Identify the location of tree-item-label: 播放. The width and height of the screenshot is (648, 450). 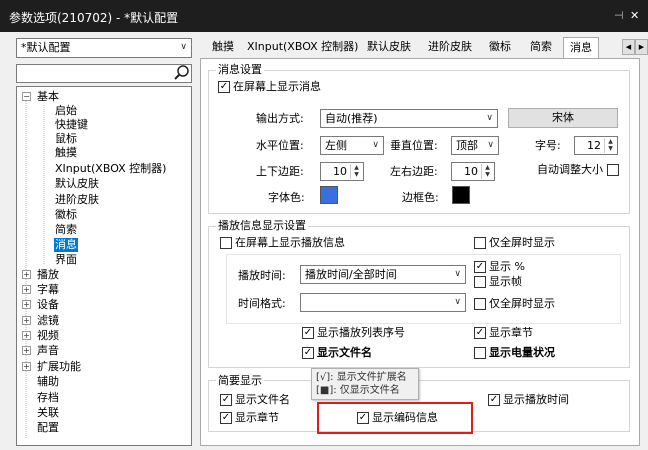
(48, 274).